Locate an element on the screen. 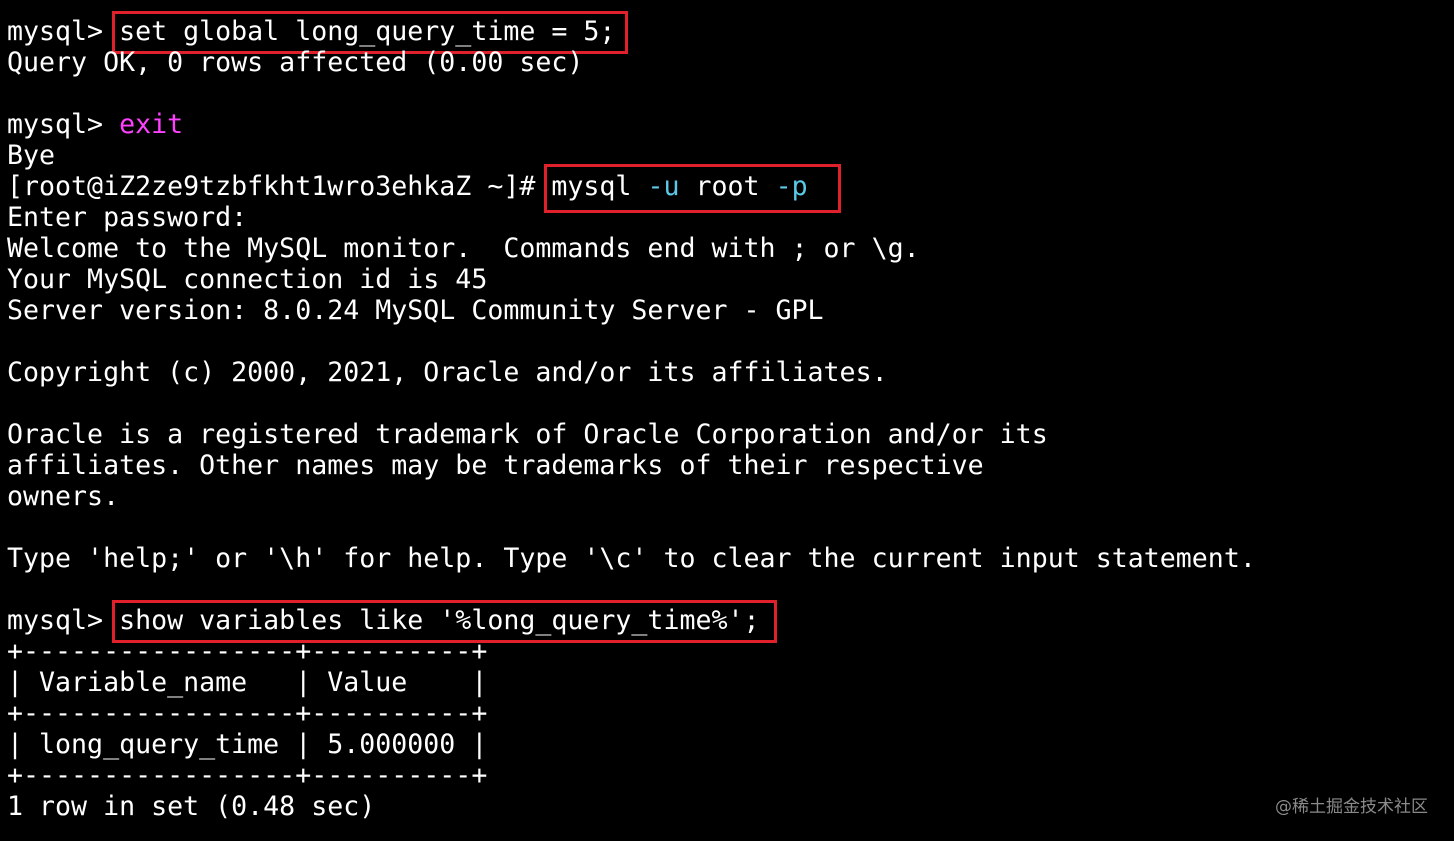 This screenshot has height=841, width=1454. highlighted-set-command: set global long_query_time = 5; is located at coordinates (370, 32).